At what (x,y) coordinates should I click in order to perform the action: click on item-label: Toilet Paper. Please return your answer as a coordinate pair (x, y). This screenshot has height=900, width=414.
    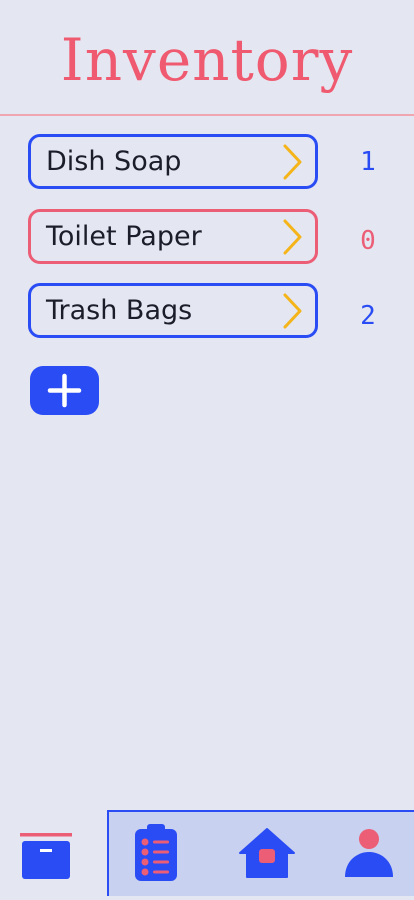
    Looking at the image, I should click on (124, 236).